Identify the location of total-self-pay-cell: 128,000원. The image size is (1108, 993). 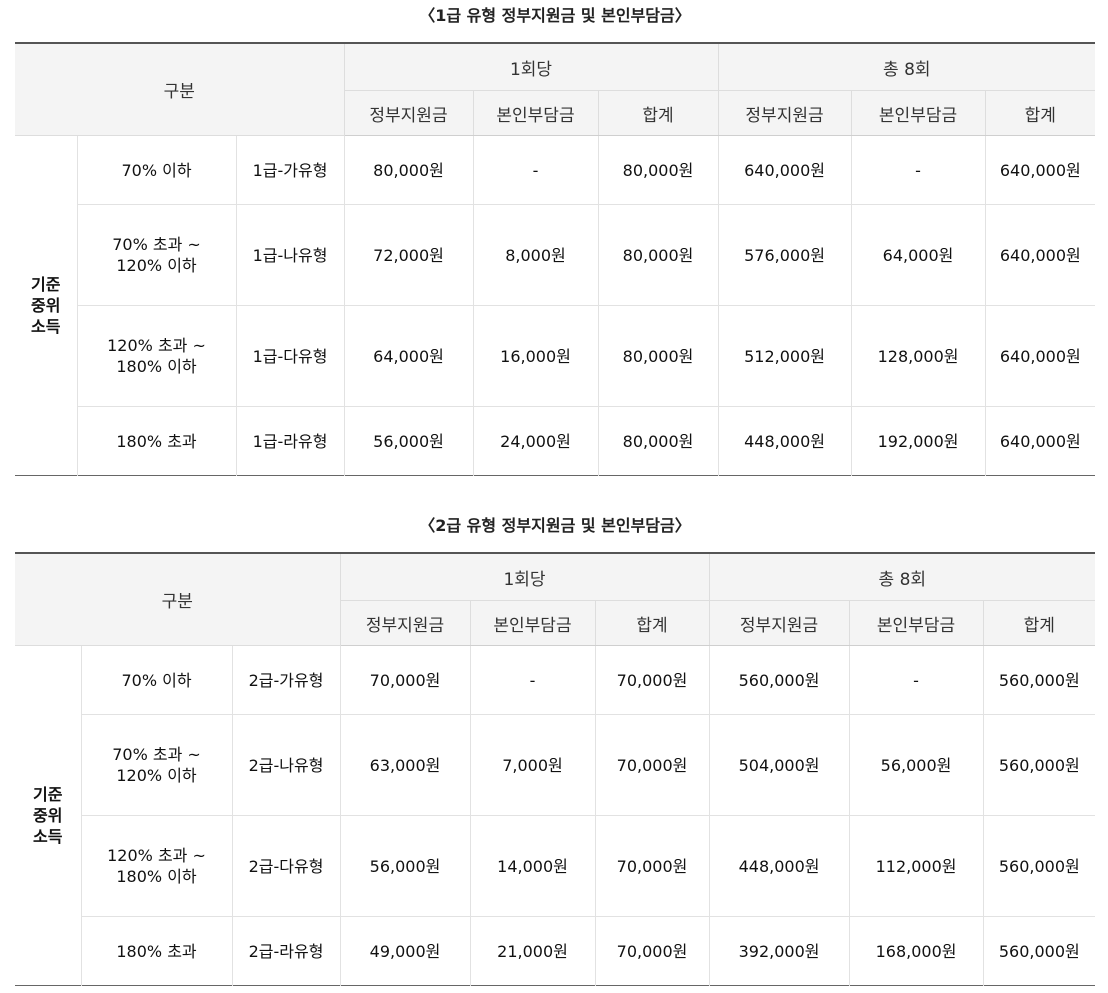
(918, 356).